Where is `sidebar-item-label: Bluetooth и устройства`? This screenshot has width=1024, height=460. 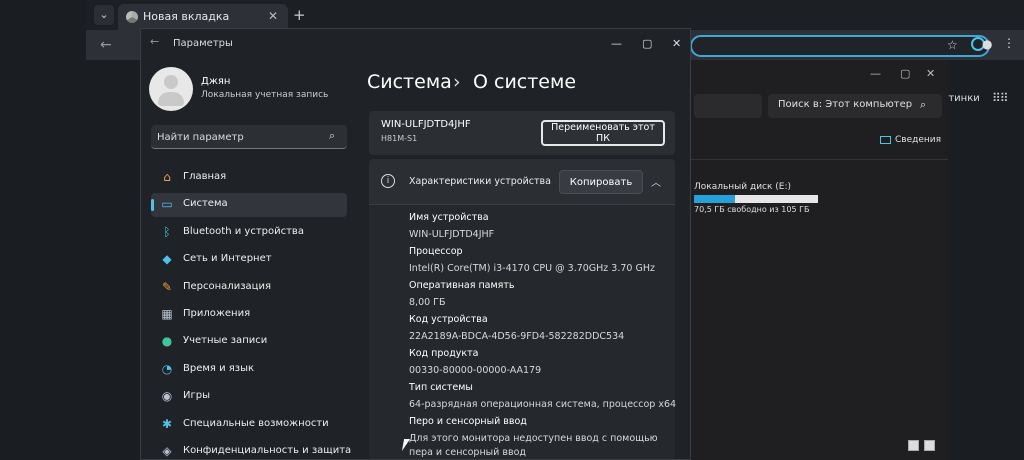 sidebar-item-label: Bluetooth и устройства is located at coordinates (243, 231).